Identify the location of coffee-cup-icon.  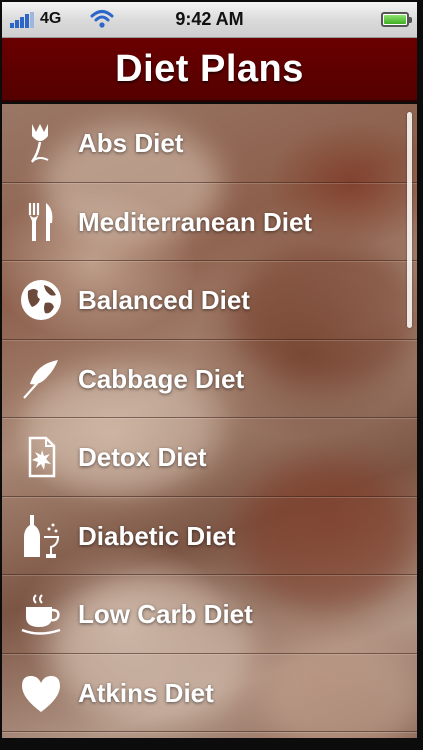
(41, 614).